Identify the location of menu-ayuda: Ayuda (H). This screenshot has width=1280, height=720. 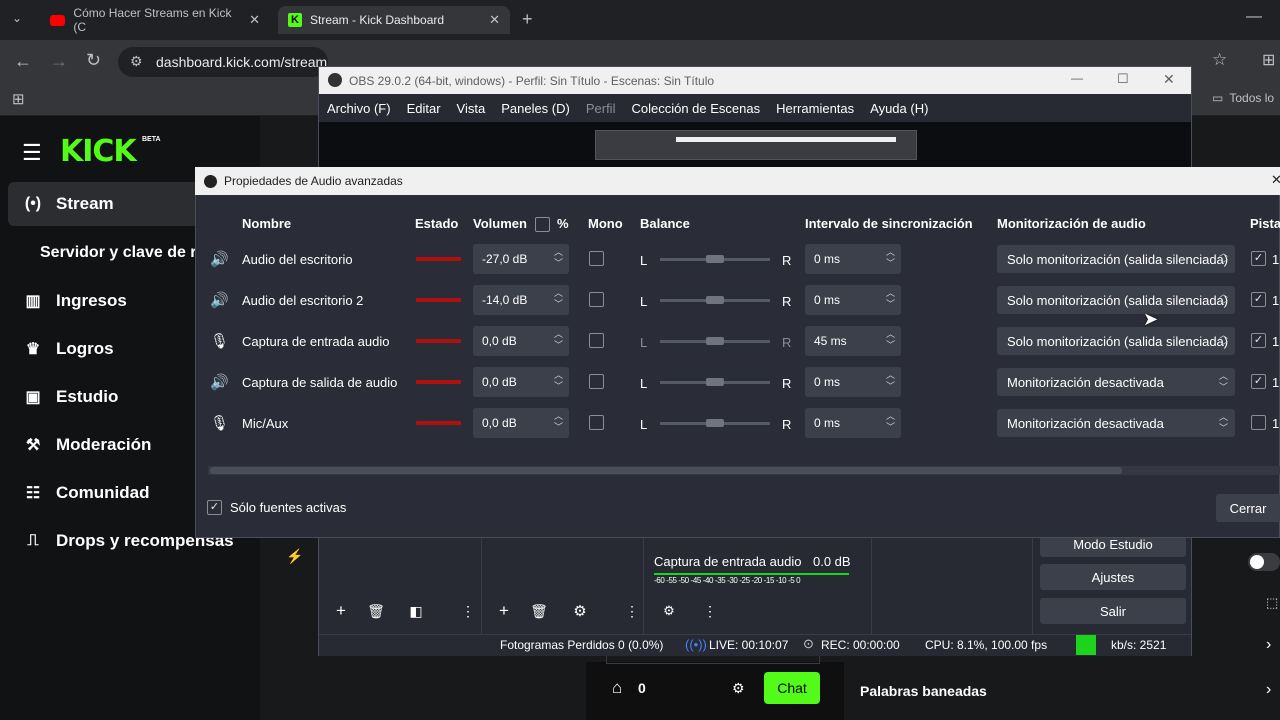
(899, 108).